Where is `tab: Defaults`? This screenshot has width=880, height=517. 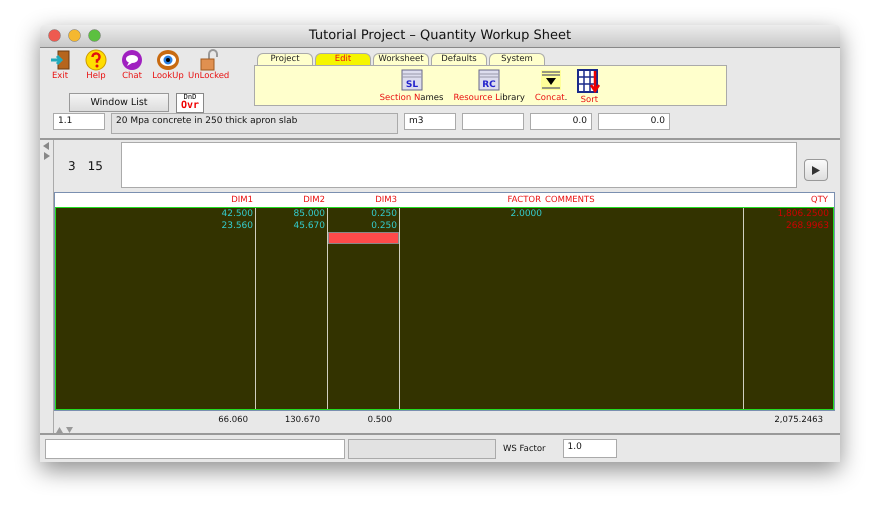 tab: Defaults is located at coordinates (459, 58).